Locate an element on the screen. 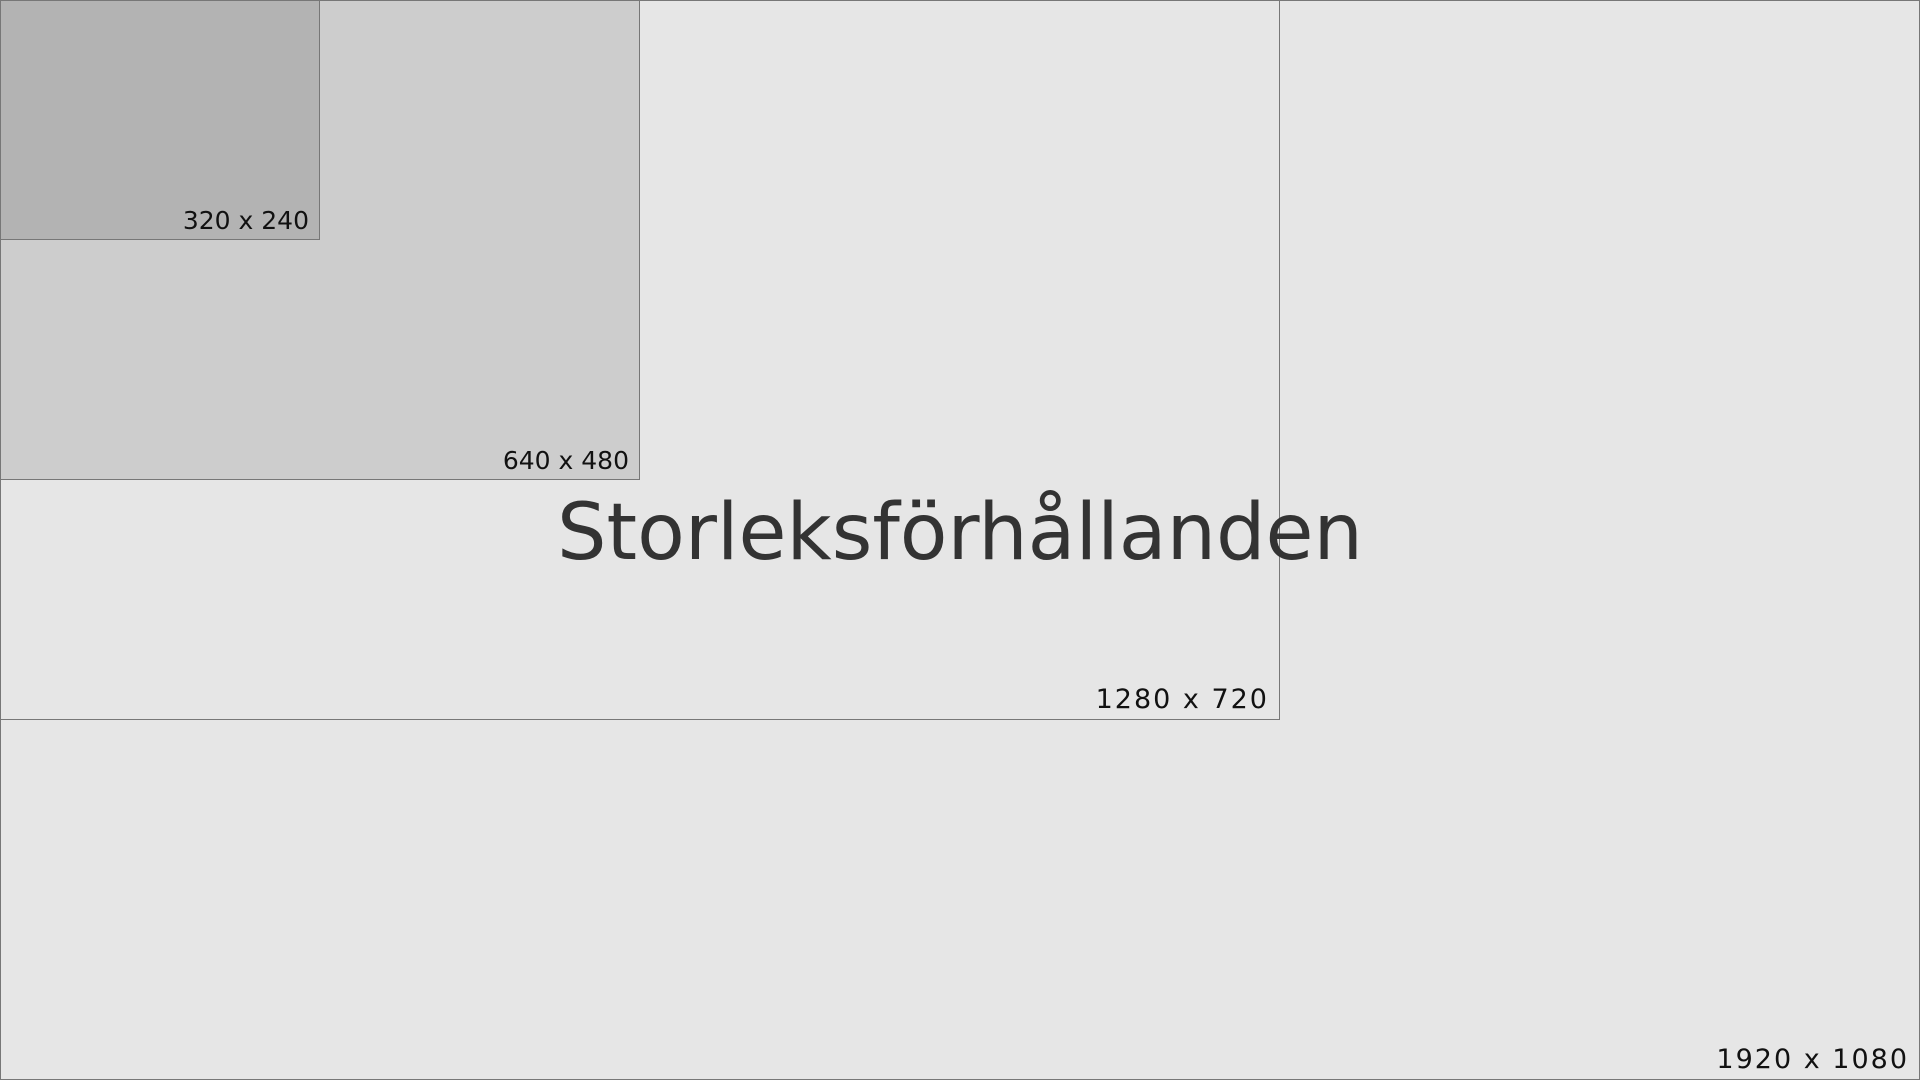  resolution-box-320x240: 320 x 240 is located at coordinates (160, 120).